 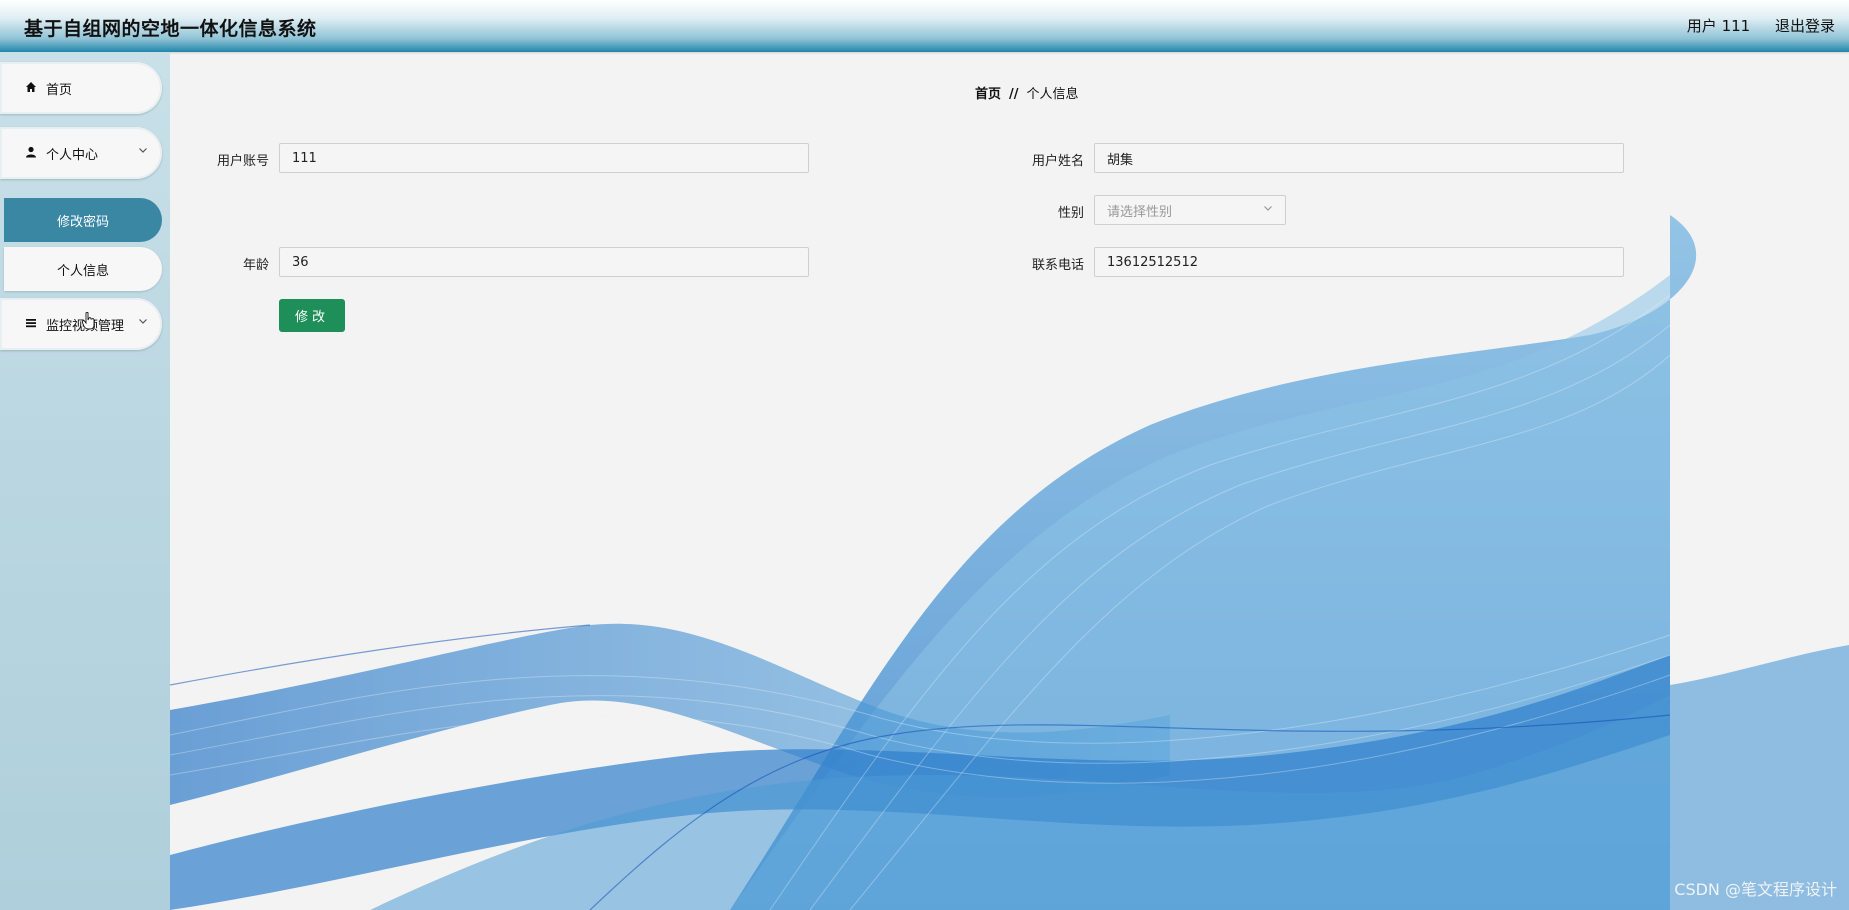 I want to click on age-input, so click(x=544, y=262).